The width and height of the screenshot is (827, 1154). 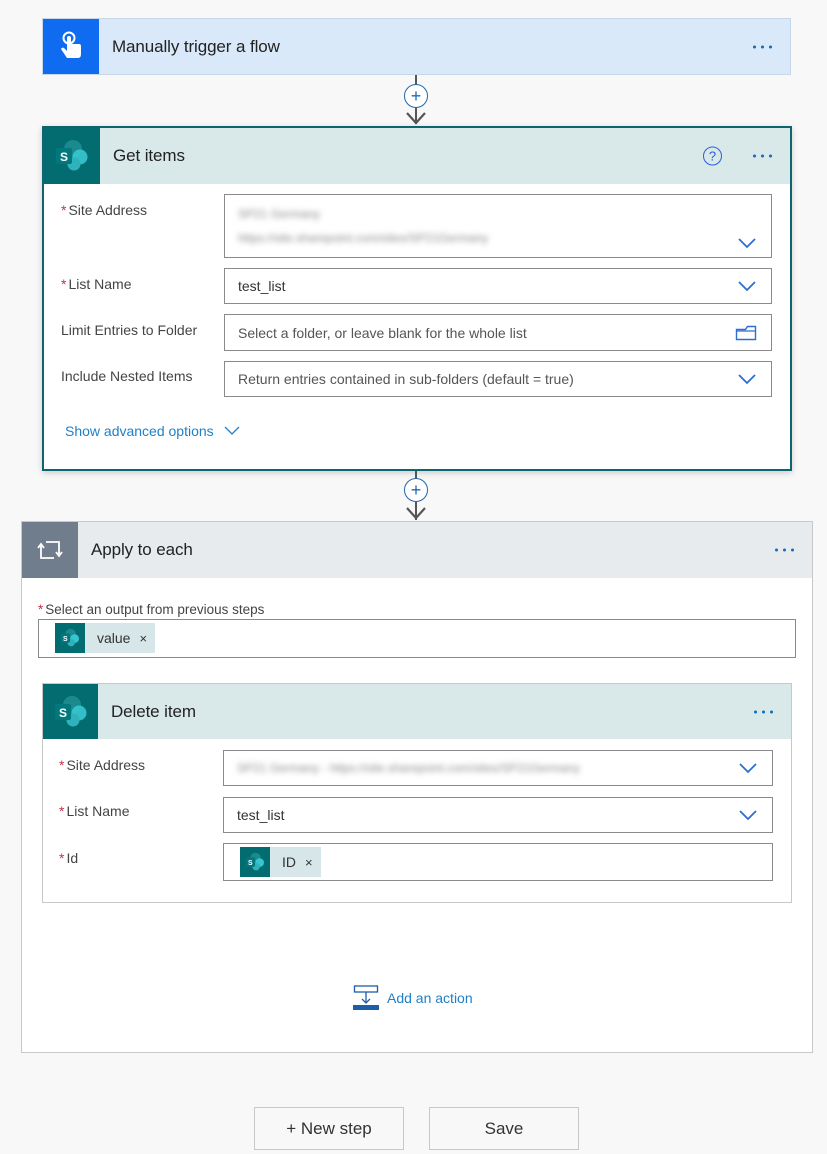 What do you see at coordinates (142, 549) in the screenshot?
I see `apply-to-each-title: Apply to each` at bounding box center [142, 549].